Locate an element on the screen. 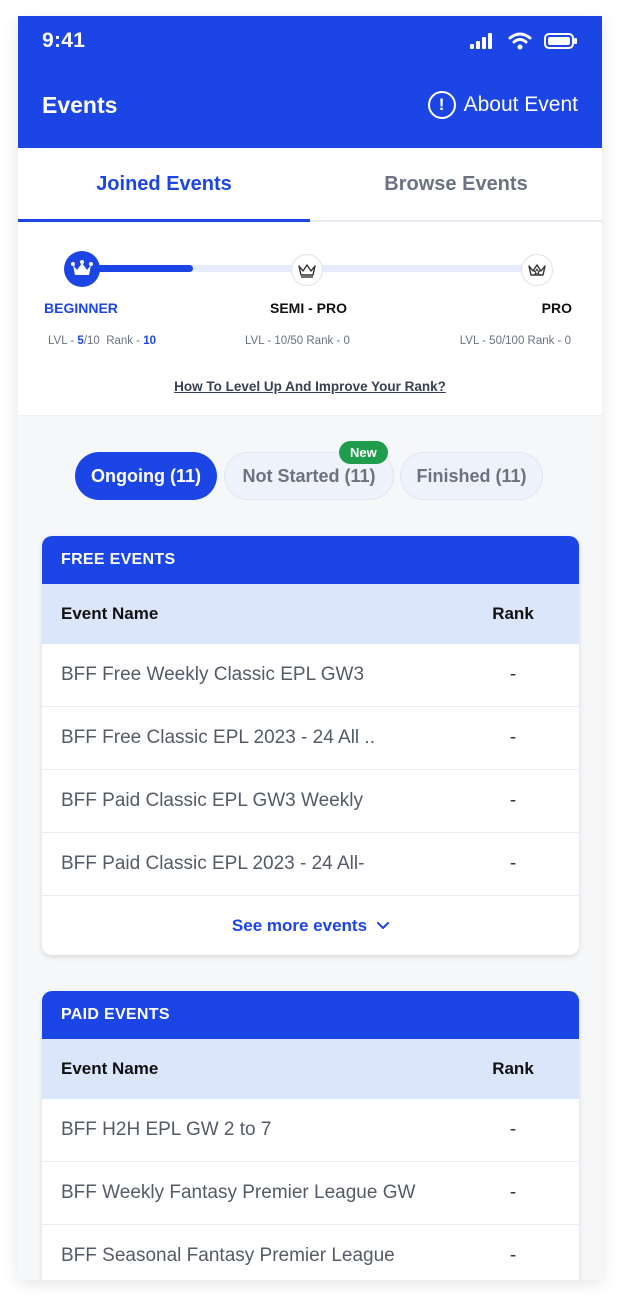 The height and width of the screenshot is (1314, 620). event-name: BFF Paid Classic EPL GW3 Weekly is located at coordinates (212, 800).